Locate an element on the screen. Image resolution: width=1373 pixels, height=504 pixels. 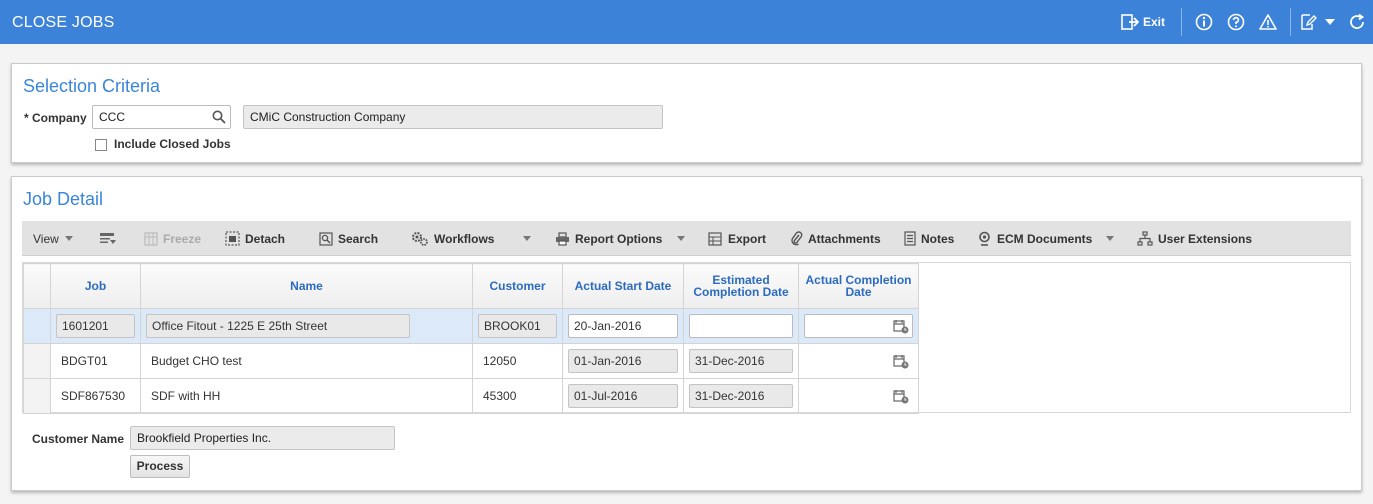
actual-start-cell: 01-Jan-2016 is located at coordinates (623, 361).